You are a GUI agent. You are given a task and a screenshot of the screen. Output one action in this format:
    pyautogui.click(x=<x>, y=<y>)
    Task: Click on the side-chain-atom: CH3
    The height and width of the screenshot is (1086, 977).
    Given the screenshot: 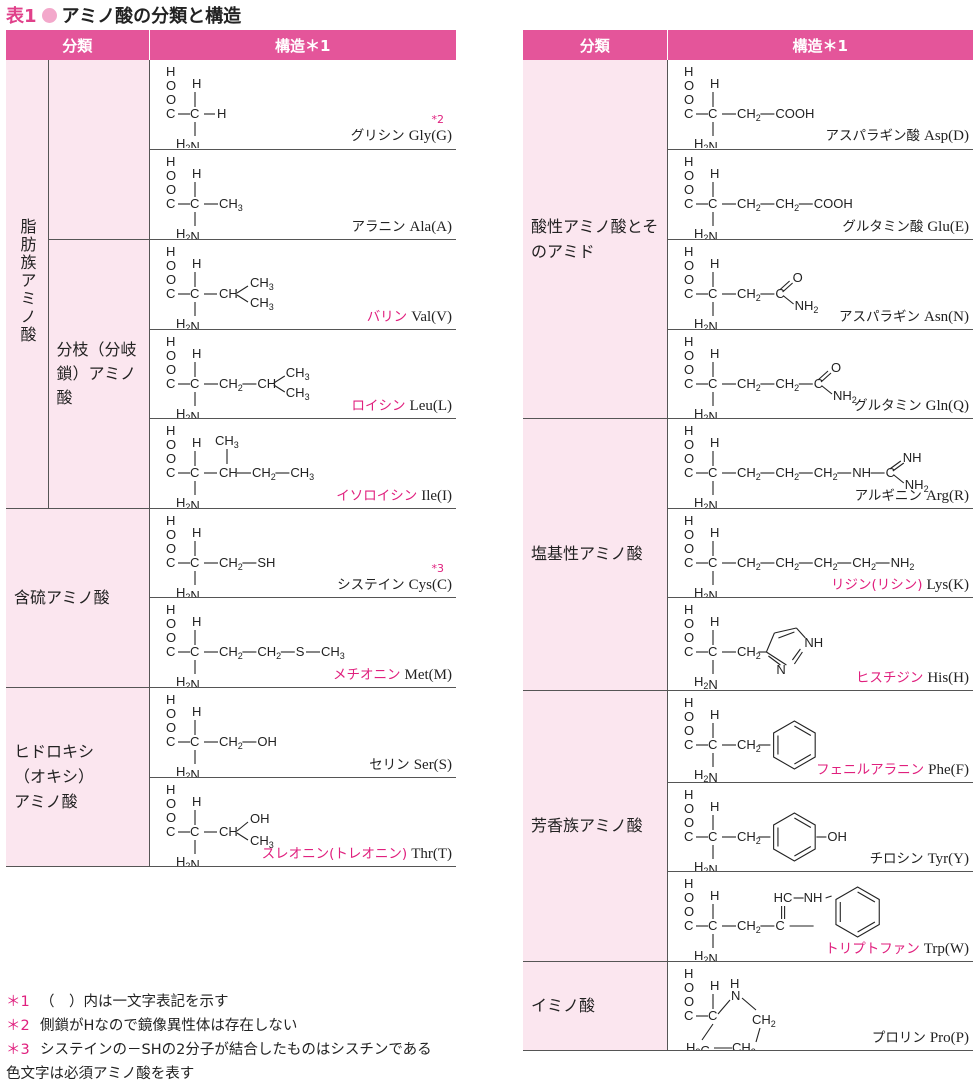 What is the action you would take?
    pyautogui.click(x=231, y=204)
    